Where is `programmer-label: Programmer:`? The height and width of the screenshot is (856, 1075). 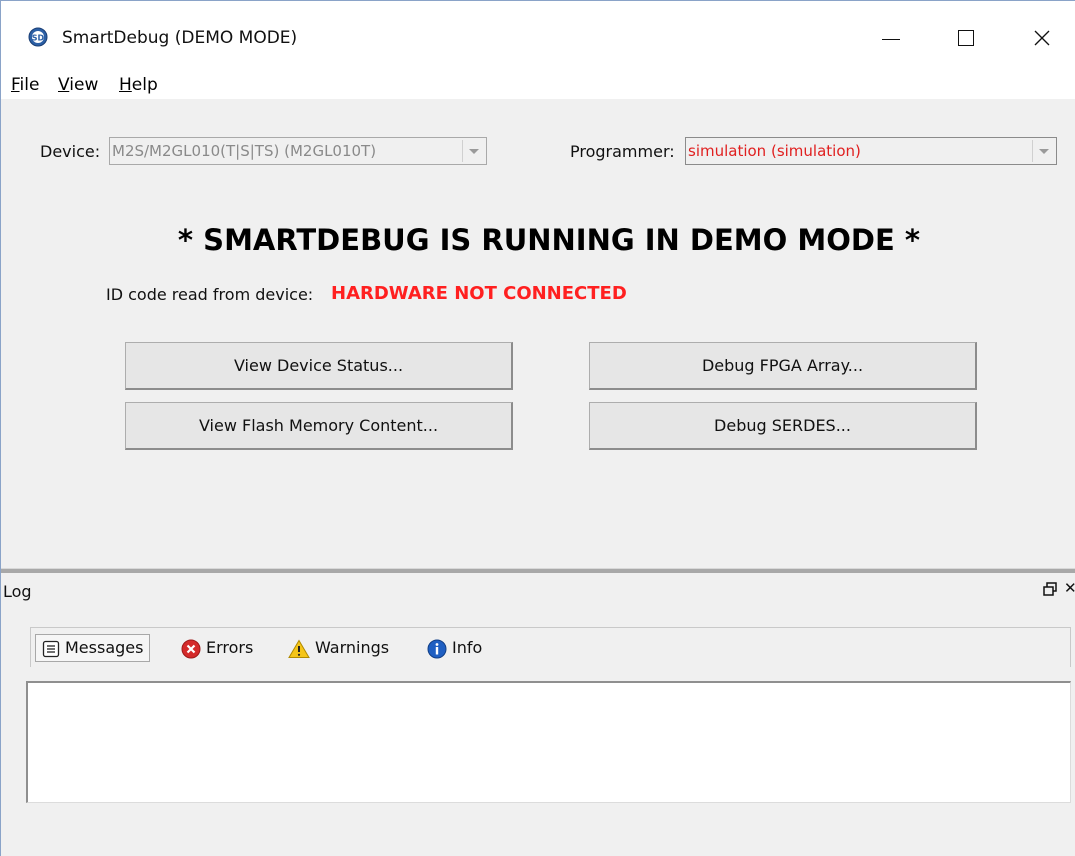
programmer-label: Programmer: is located at coordinates (622, 151).